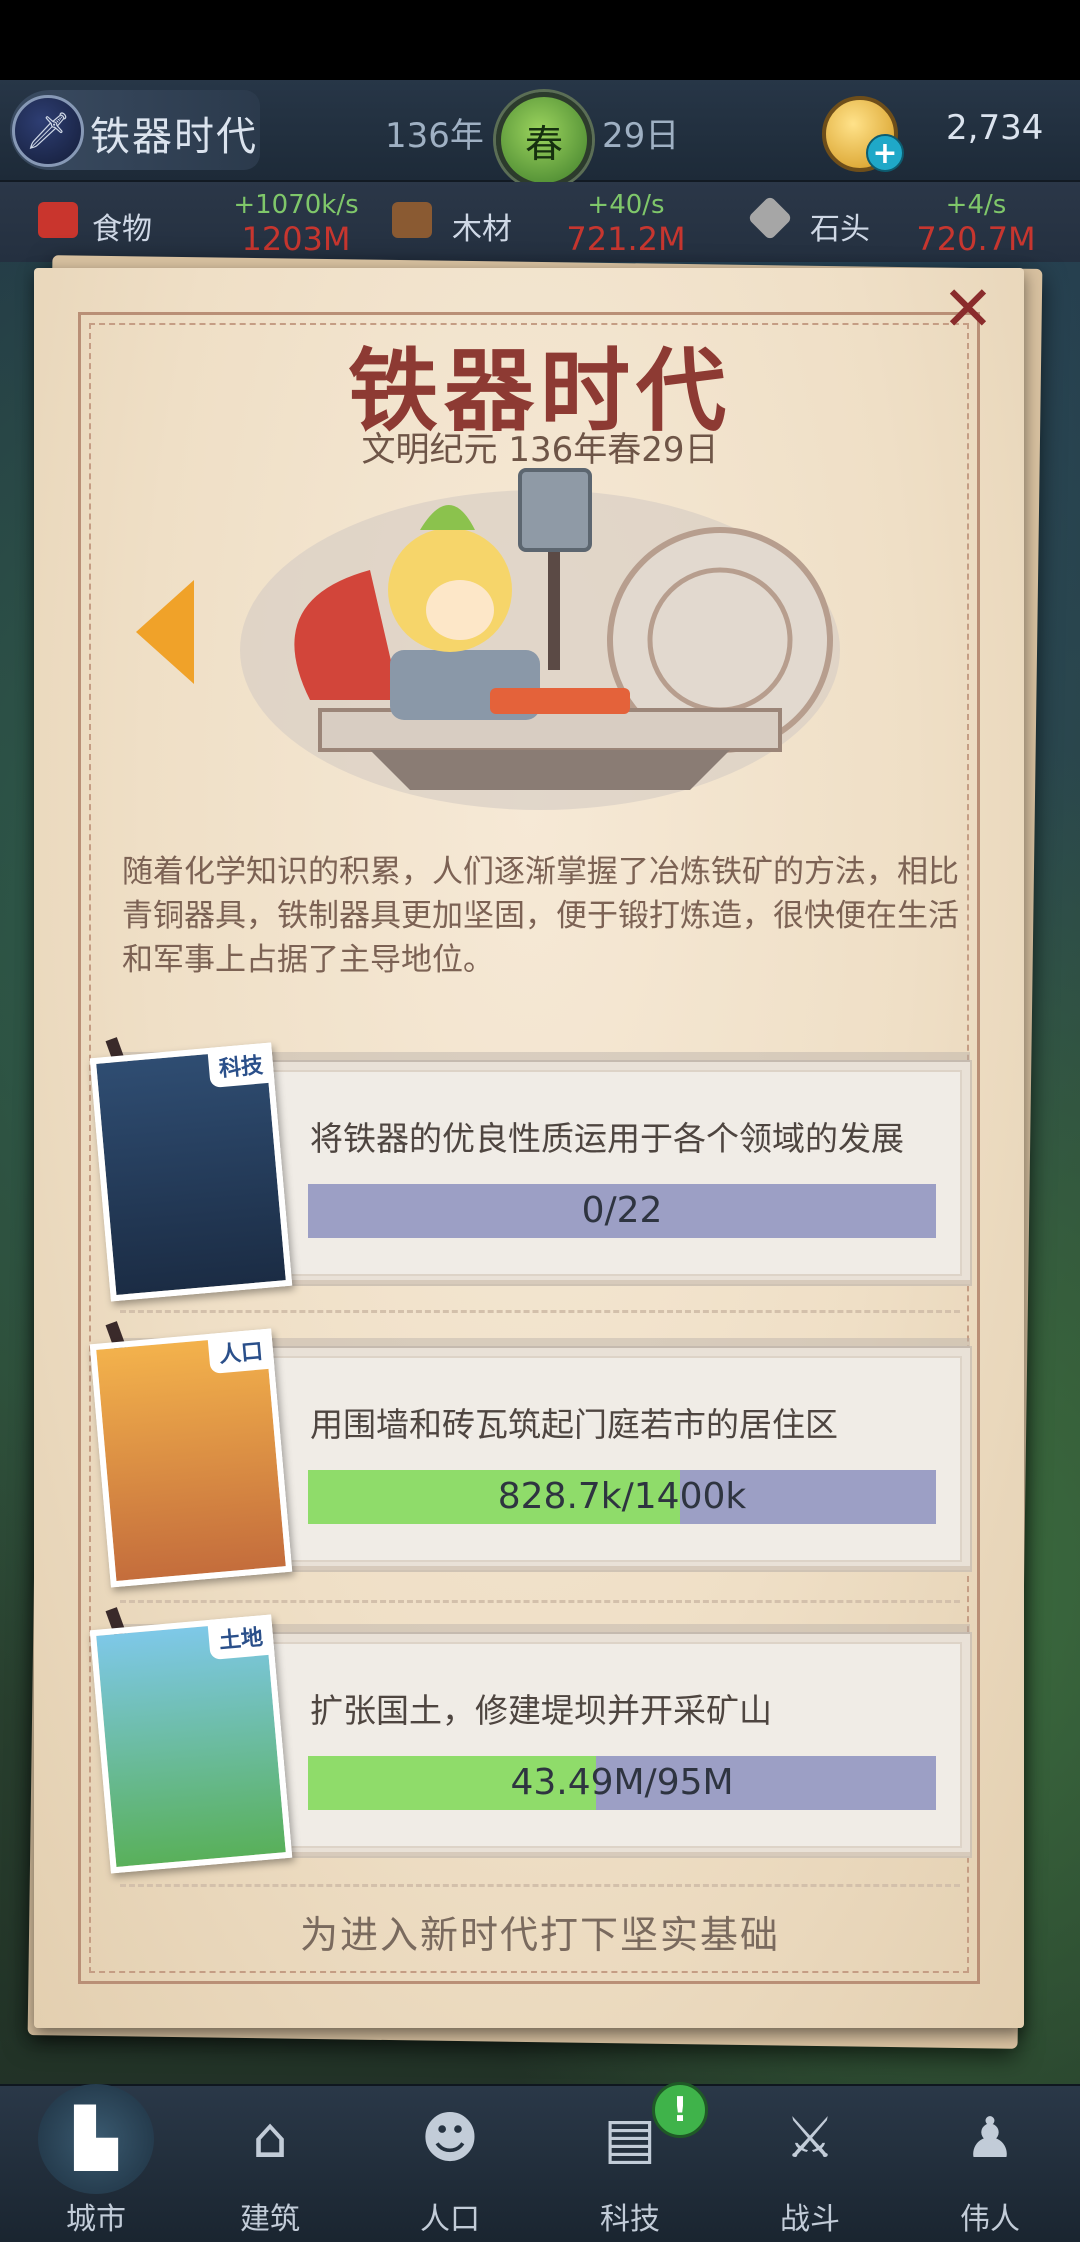 The height and width of the screenshot is (2242, 1080). I want to click on task-text: 扩张国土，修建堤坝并开采矿山, so click(541, 1710).